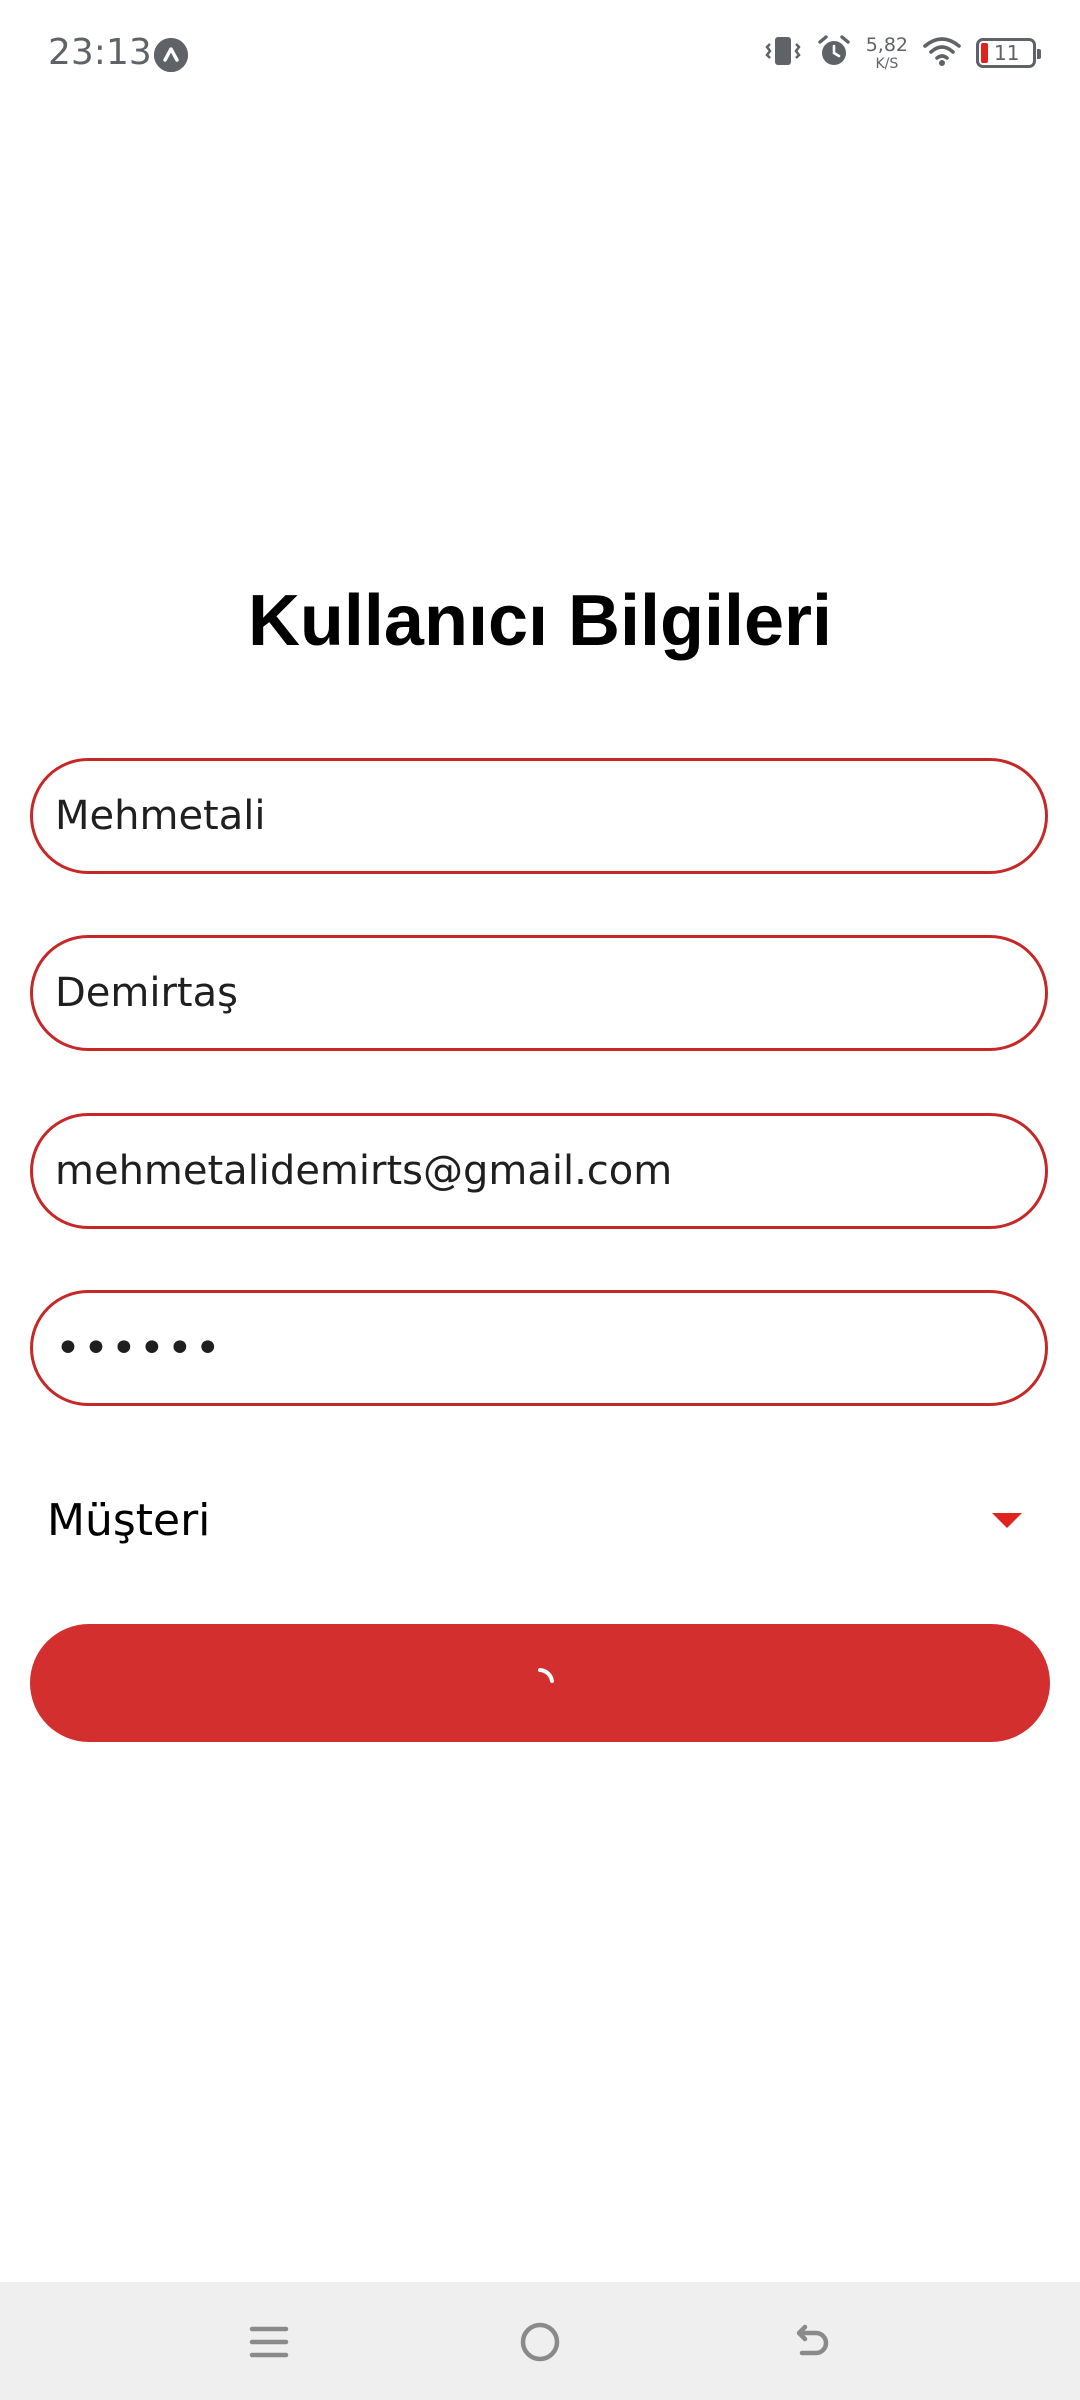 The width and height of the screenshot is (1080, 2400). What do you see at coordinates (546, 1675) in the screenshot?
I see `loading-spinner-icon` at bounding box center [546, 1675].